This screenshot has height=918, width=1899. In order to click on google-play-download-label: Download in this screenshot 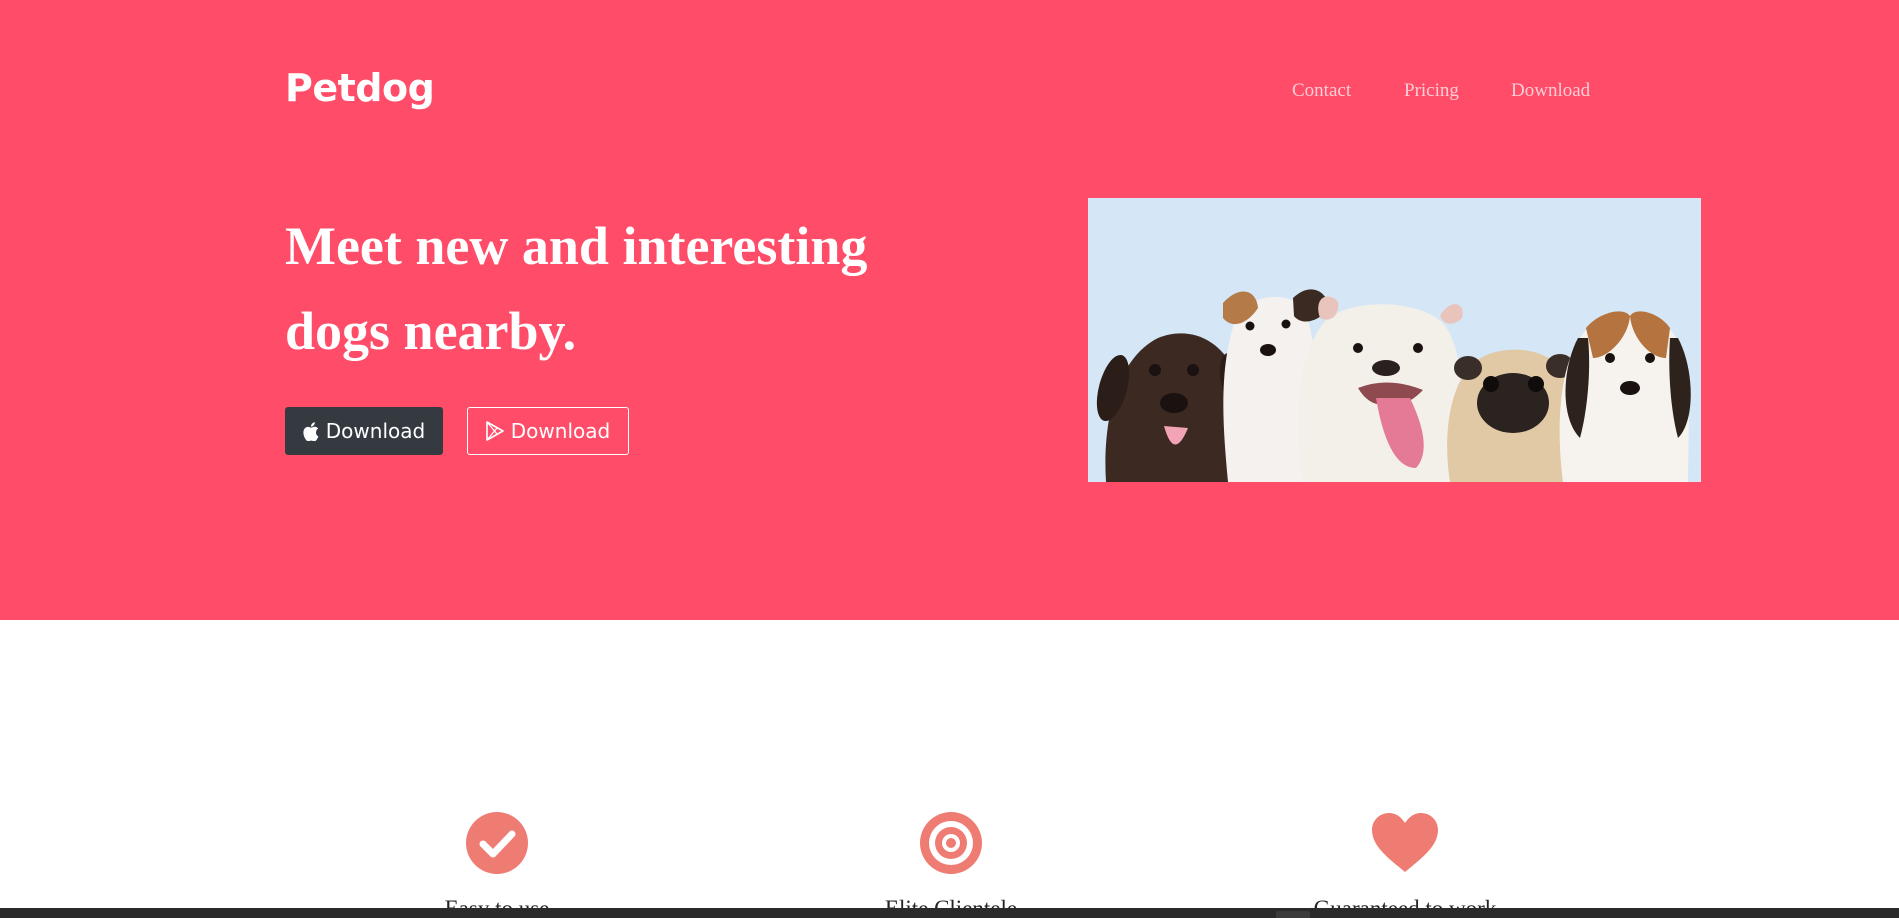, I will do `click(560, 431)`.